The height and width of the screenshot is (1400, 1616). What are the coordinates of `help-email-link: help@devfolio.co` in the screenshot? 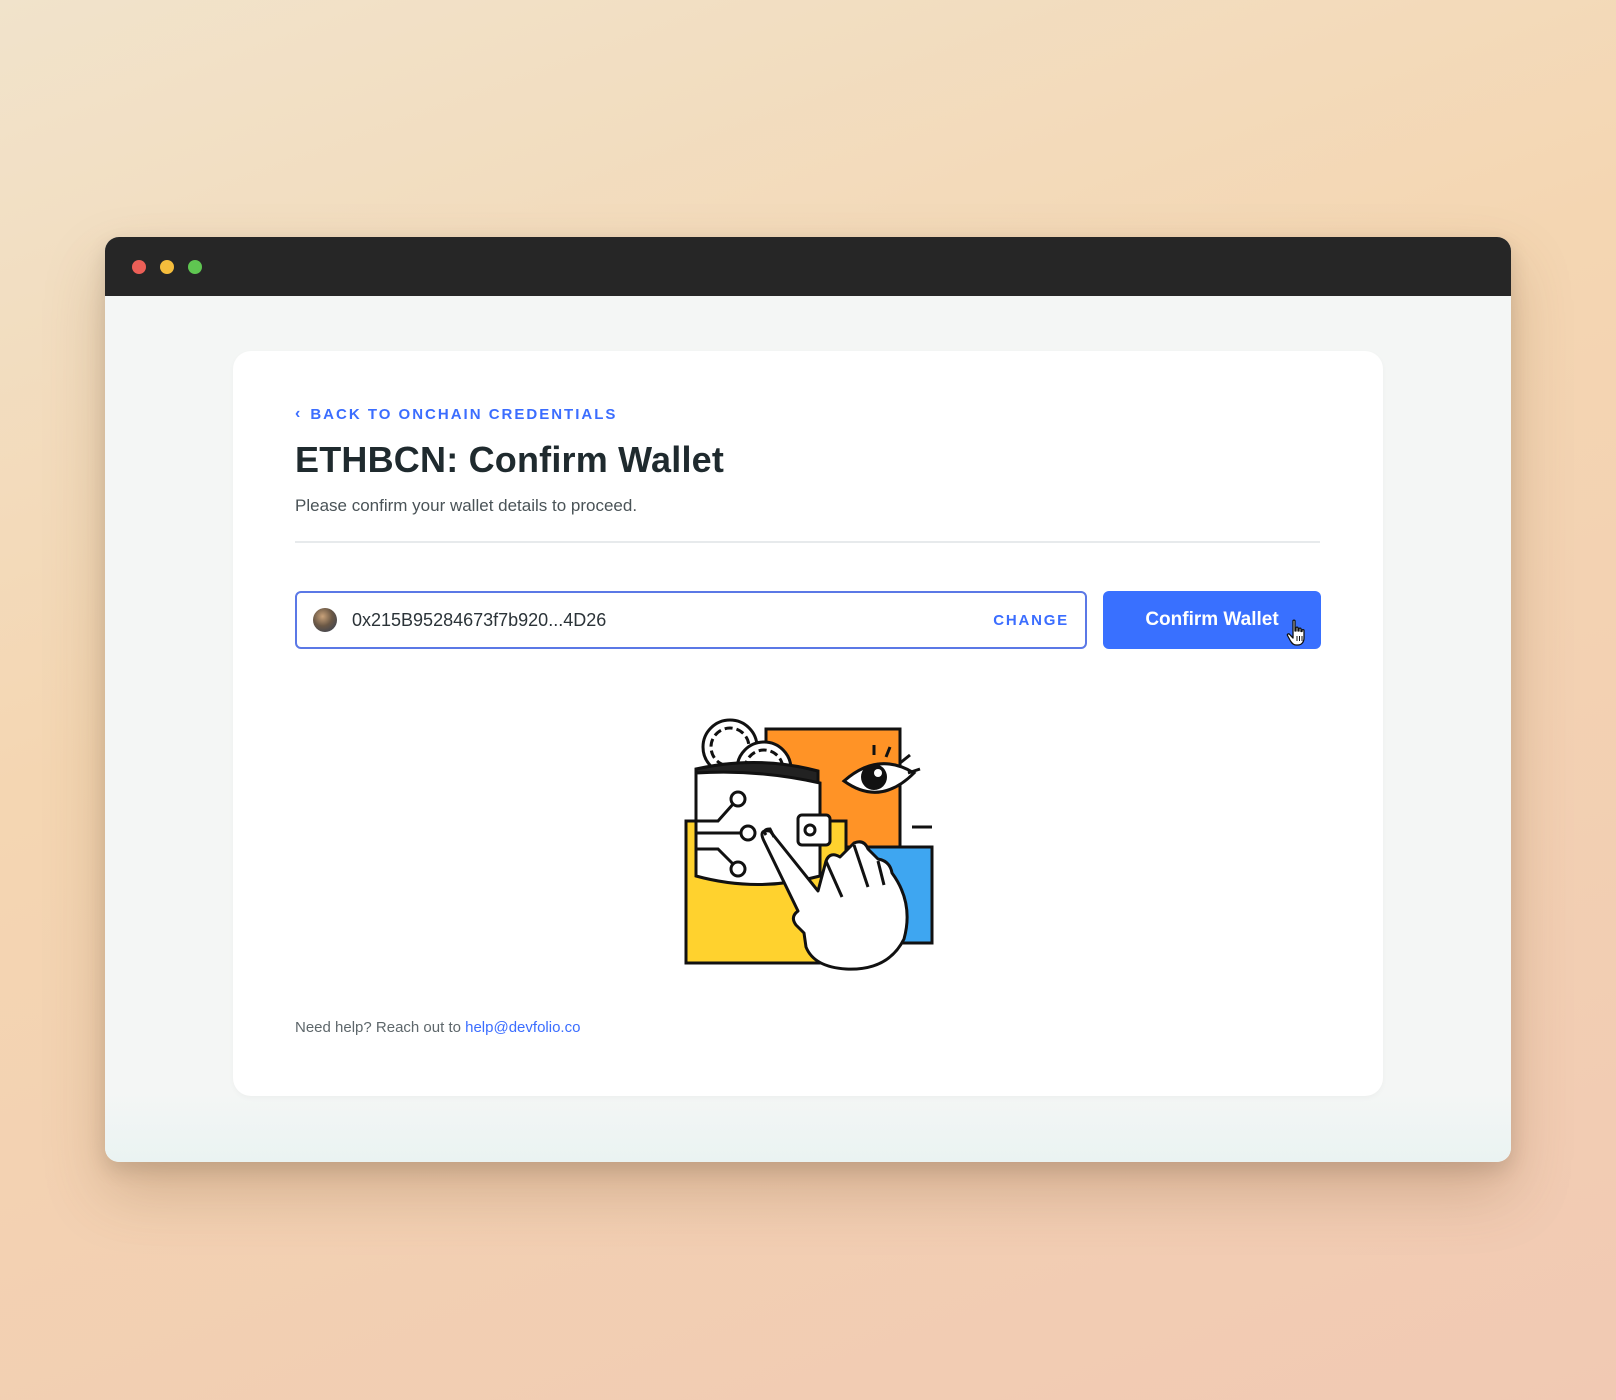 It's located at (522, 1027).